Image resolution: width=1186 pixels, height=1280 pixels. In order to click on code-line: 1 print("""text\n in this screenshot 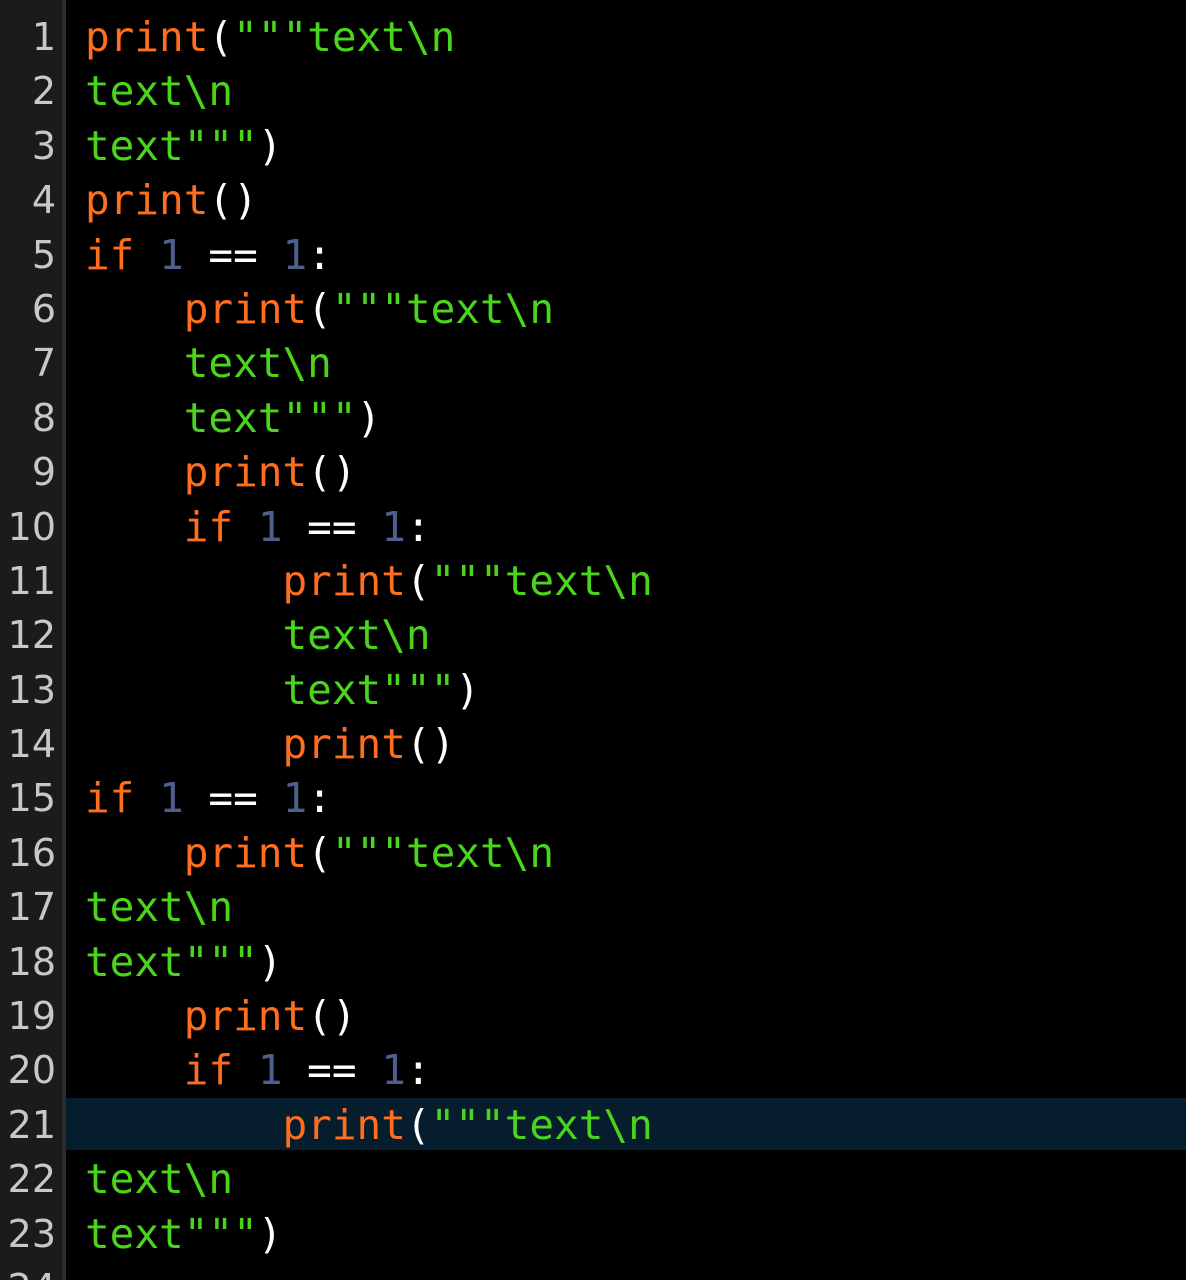, I will do `click(593, 37)`.